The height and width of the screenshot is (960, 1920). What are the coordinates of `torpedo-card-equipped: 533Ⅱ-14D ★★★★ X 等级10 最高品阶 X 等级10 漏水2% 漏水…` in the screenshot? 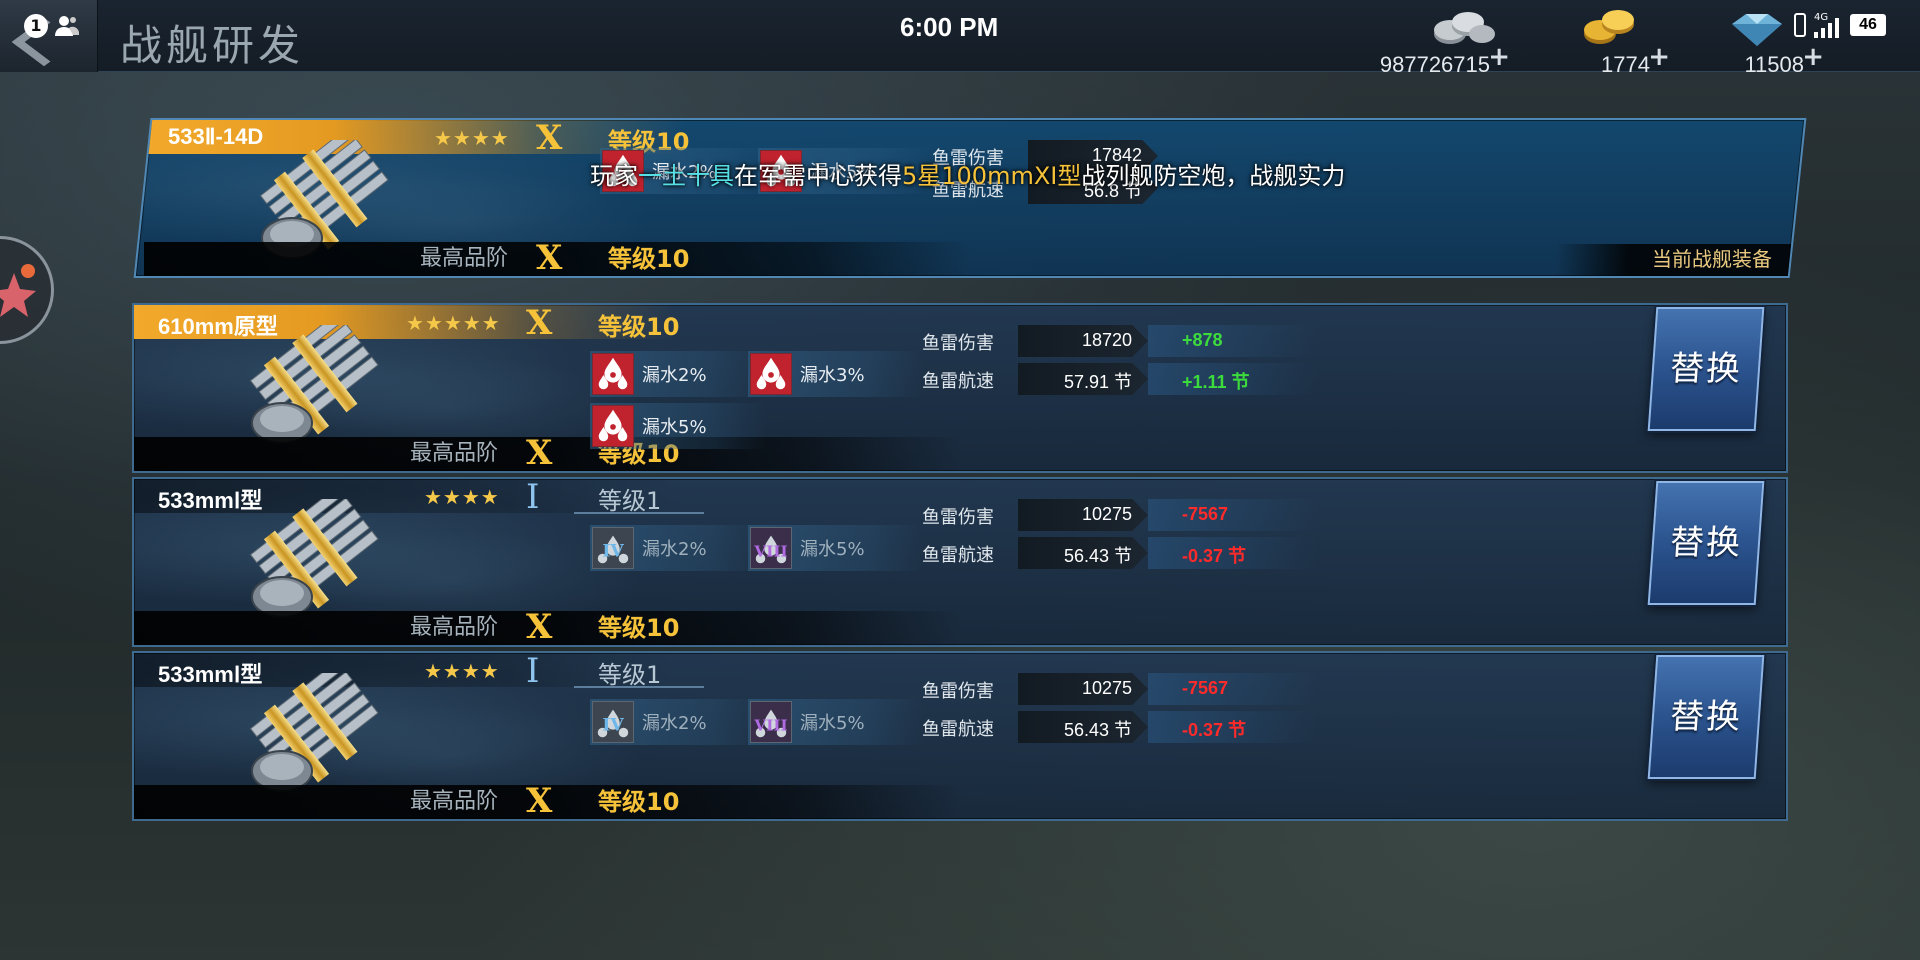 It's located at (970, 198).